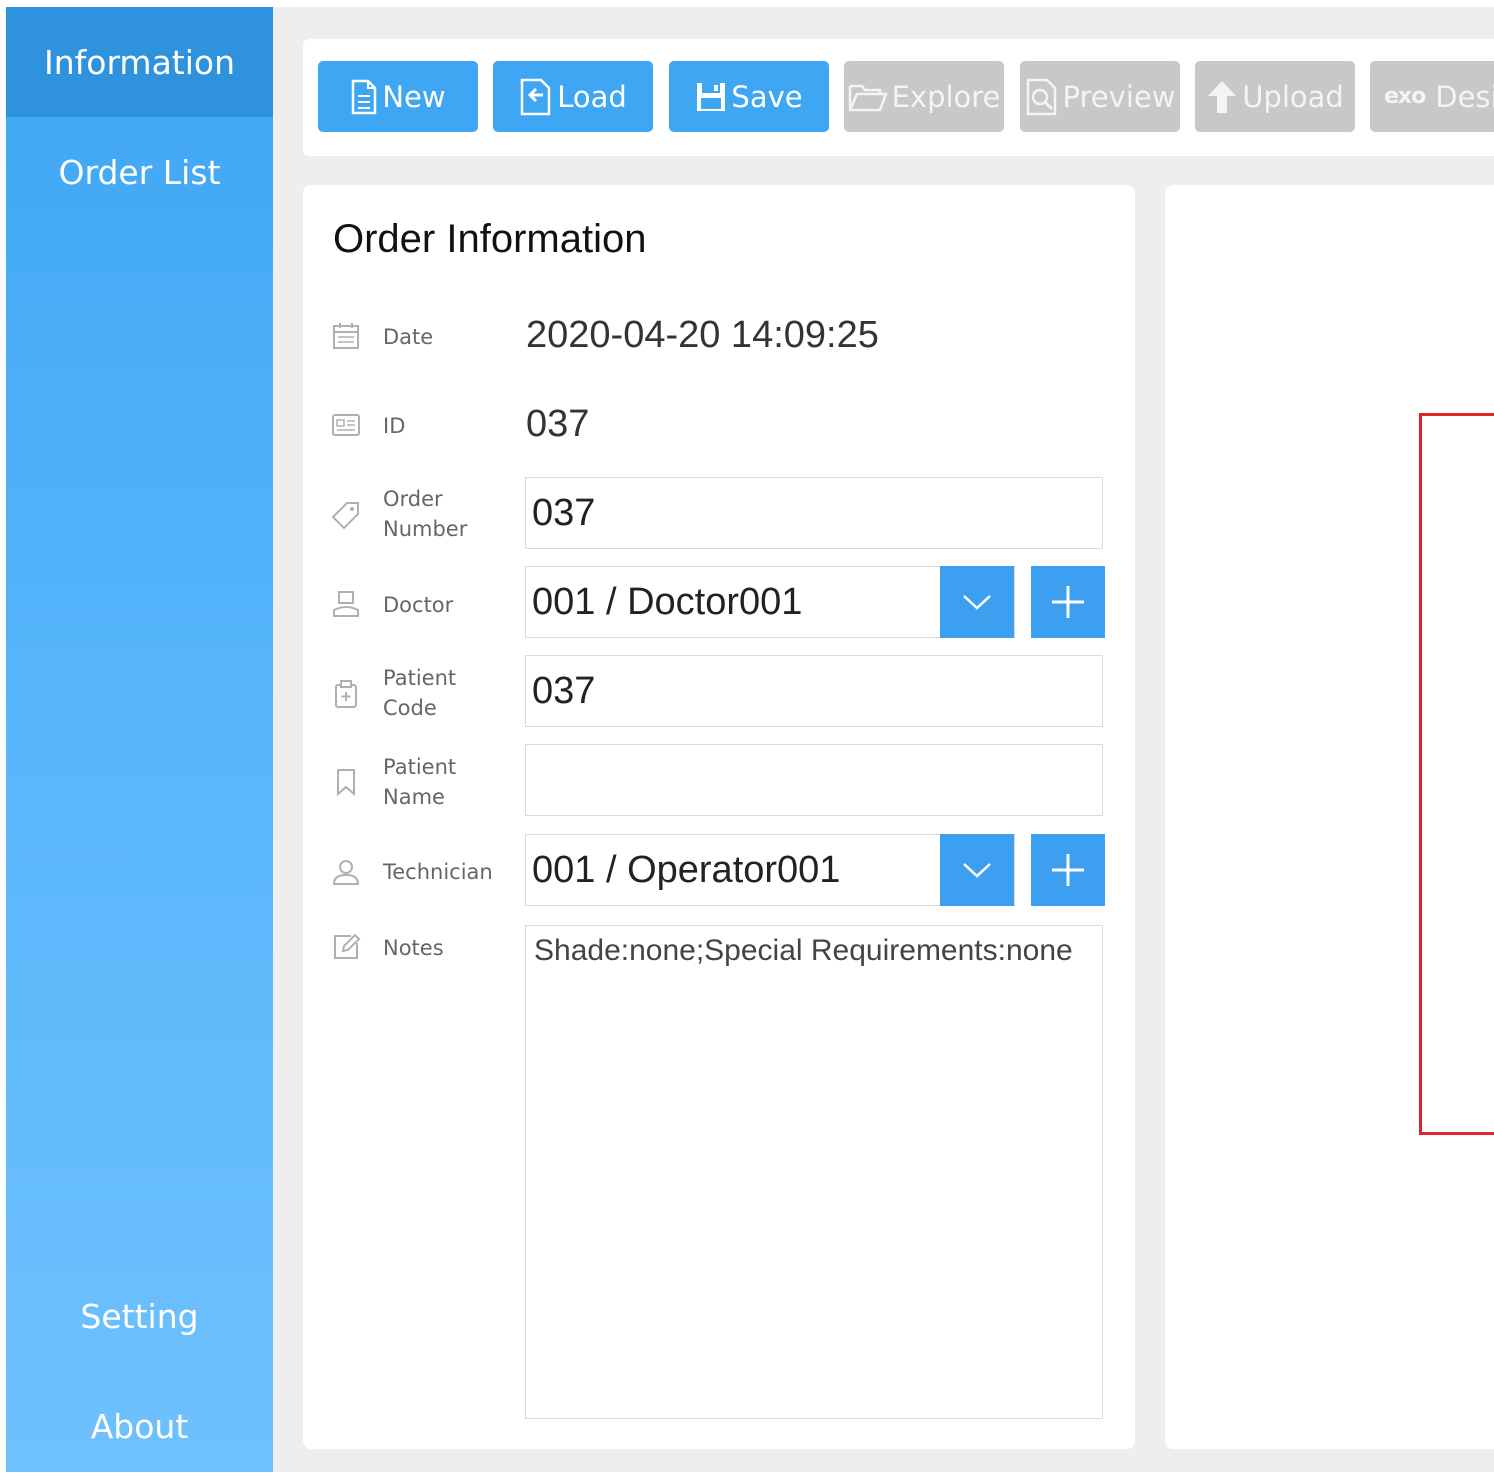 Image resolution: width=1494 pixels, height=1481 pixels. I want to click on patient-name-label: Patient Name, so click(419, 782).